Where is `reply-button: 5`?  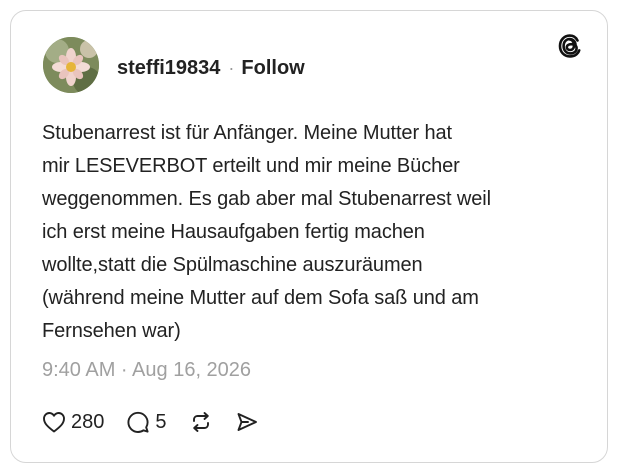
reply-button: 5 is located at coordinates (146, 422).